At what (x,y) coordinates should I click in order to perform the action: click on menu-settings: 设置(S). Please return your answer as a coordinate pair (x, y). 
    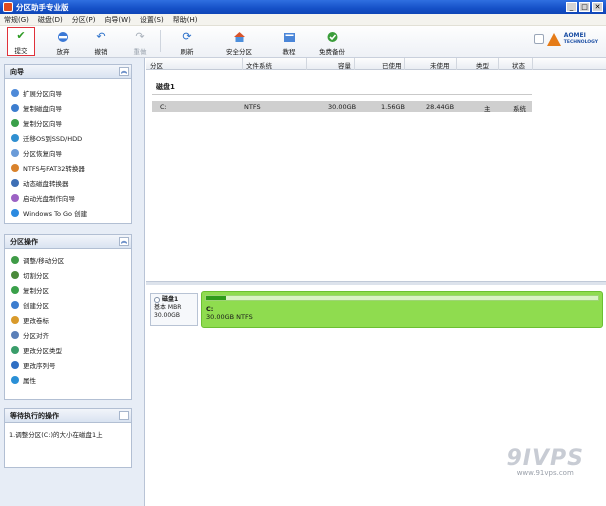
    Looking at the image, I should click on (152, 20).